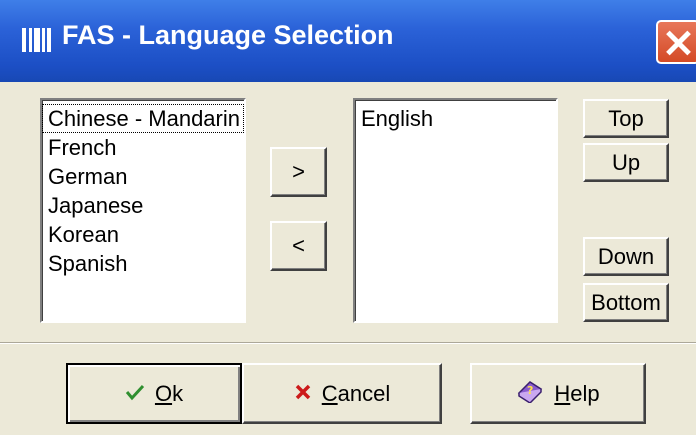  What do you see at coordinates (135, 394) in the screenshot?
I see `checkmark-icon` at bounding box center [135, 394].